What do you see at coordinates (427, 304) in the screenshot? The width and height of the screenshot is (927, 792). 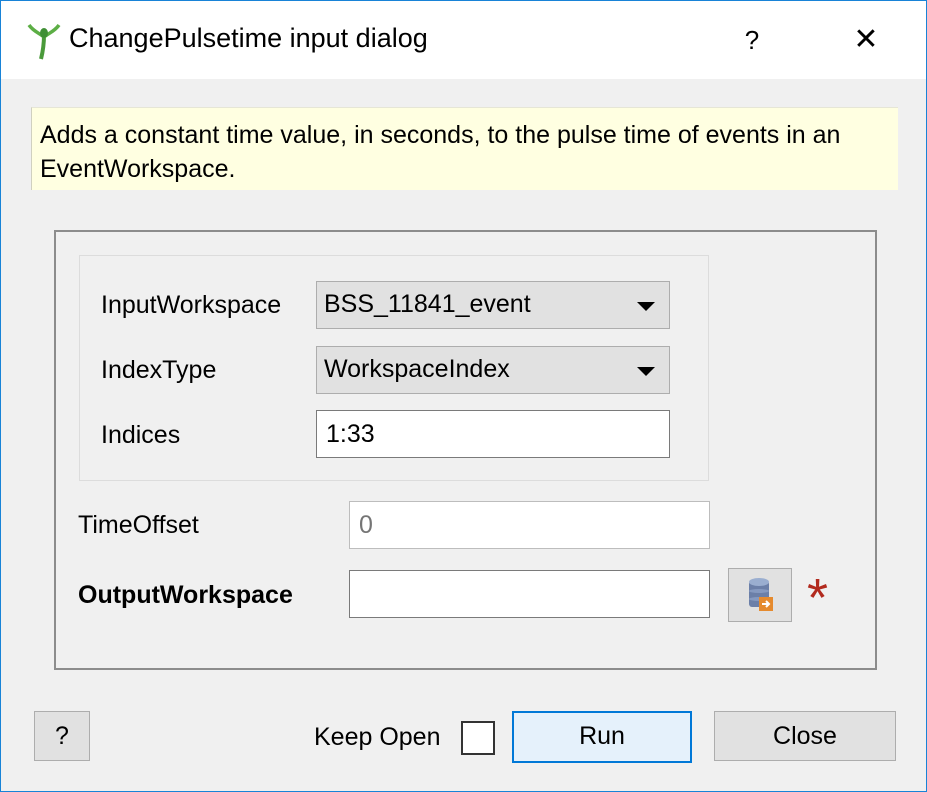 I see `input-workspace-value: BSS_11841_event` at bounding box center [427, 304].